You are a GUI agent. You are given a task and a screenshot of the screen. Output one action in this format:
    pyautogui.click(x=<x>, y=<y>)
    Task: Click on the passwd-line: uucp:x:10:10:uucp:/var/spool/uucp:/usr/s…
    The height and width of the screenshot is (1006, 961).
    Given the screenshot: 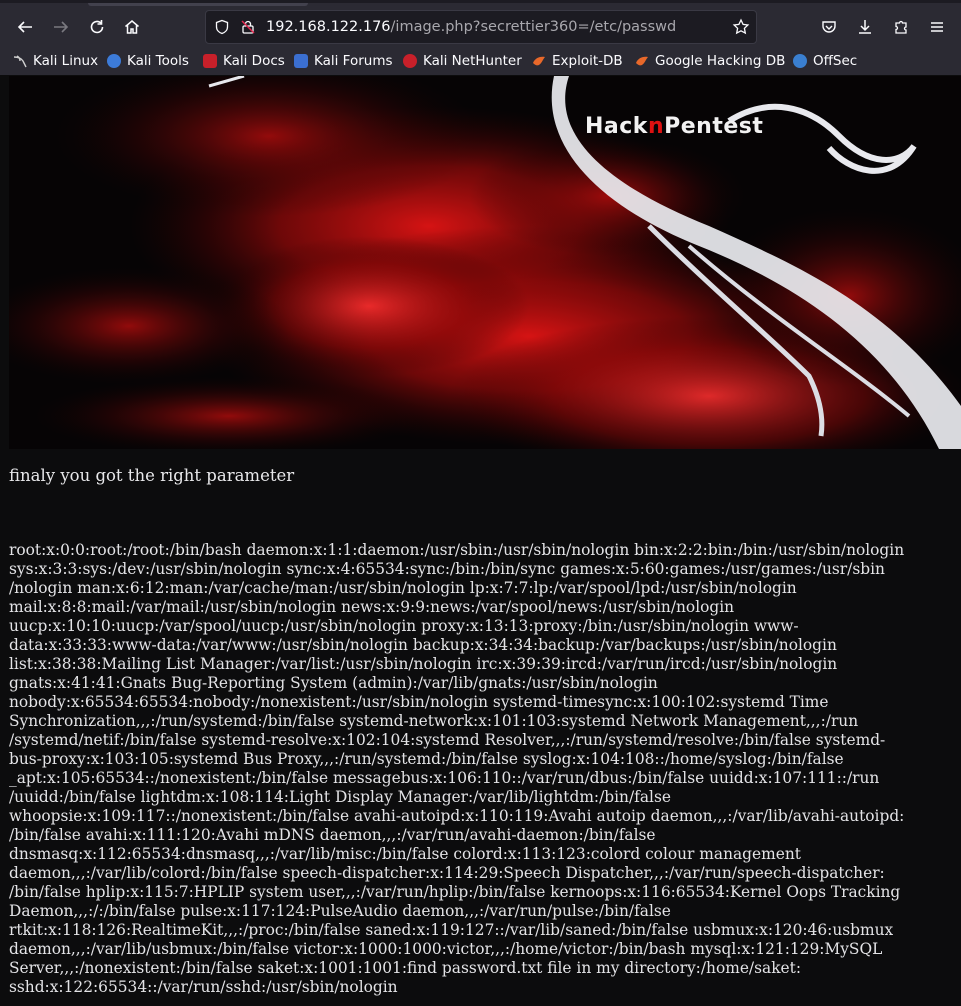 What is the action you would take?
    pyautogui.click(x=404, y=626)
    